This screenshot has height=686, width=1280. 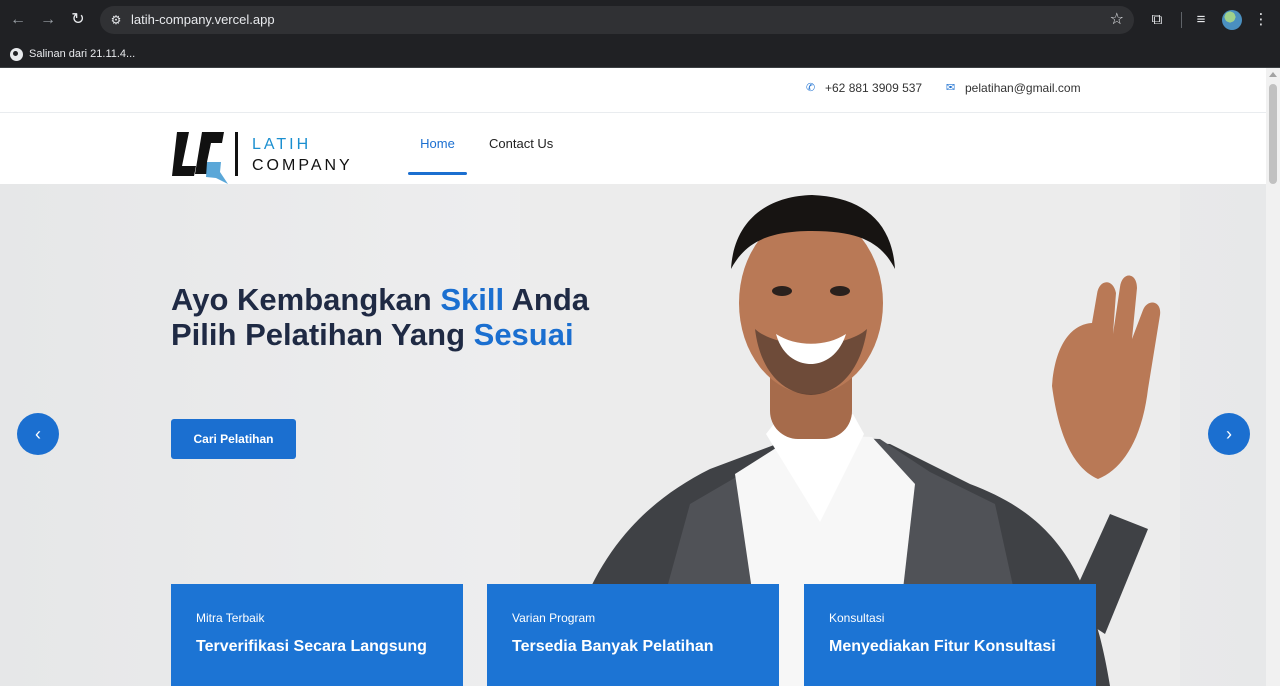 What do you see at coordinates (523, 334) in the screenshot?
I see `headline-sesuai: Sesuai` at bounding box center [523, 334].